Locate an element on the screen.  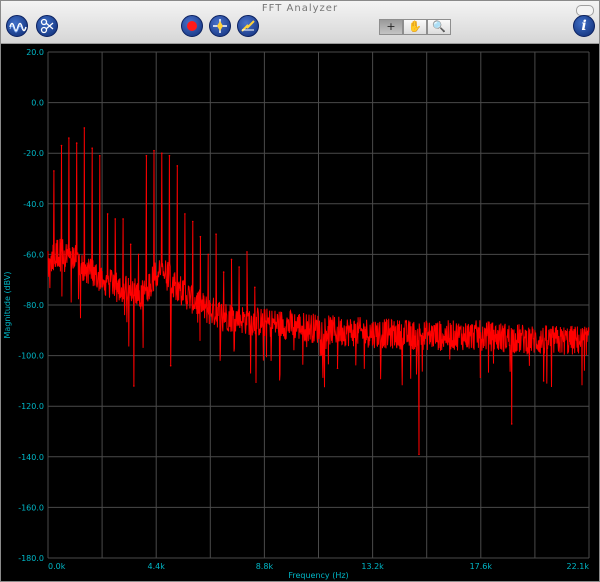
hand-icon: ✋ is located at coordinates (415, 26).